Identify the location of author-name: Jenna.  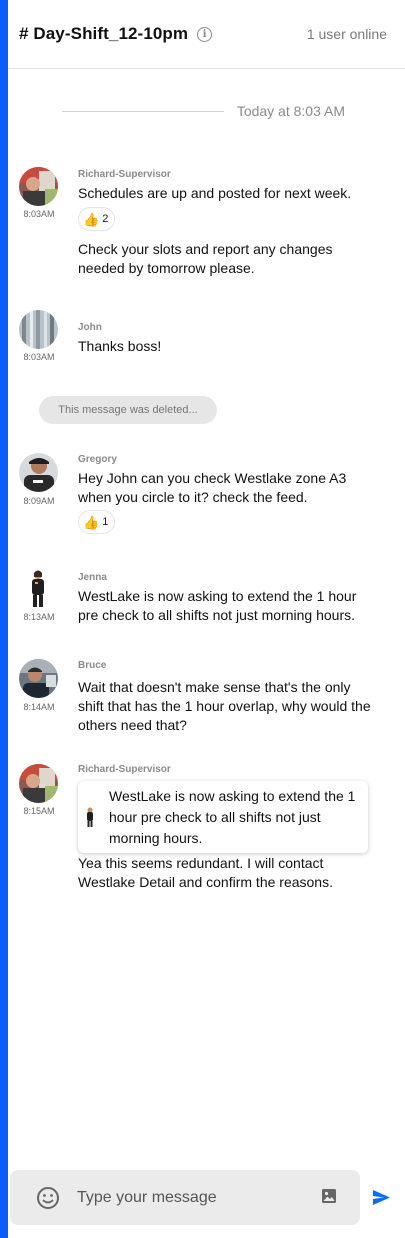
(92, 577).